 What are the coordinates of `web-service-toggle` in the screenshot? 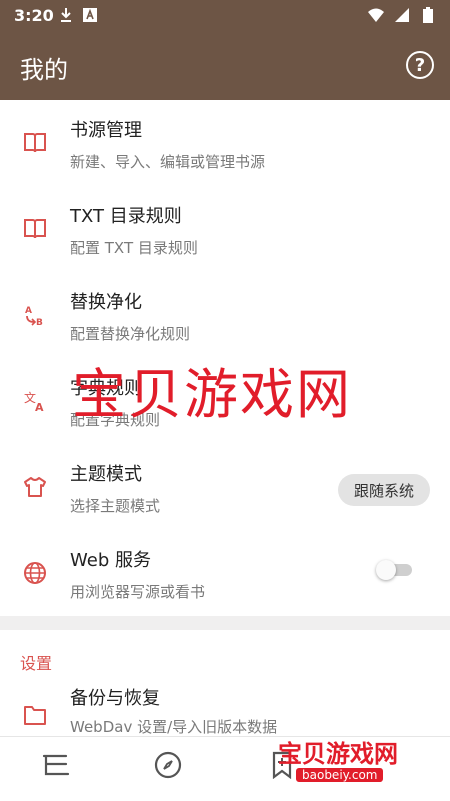 It's located at (396, 570).